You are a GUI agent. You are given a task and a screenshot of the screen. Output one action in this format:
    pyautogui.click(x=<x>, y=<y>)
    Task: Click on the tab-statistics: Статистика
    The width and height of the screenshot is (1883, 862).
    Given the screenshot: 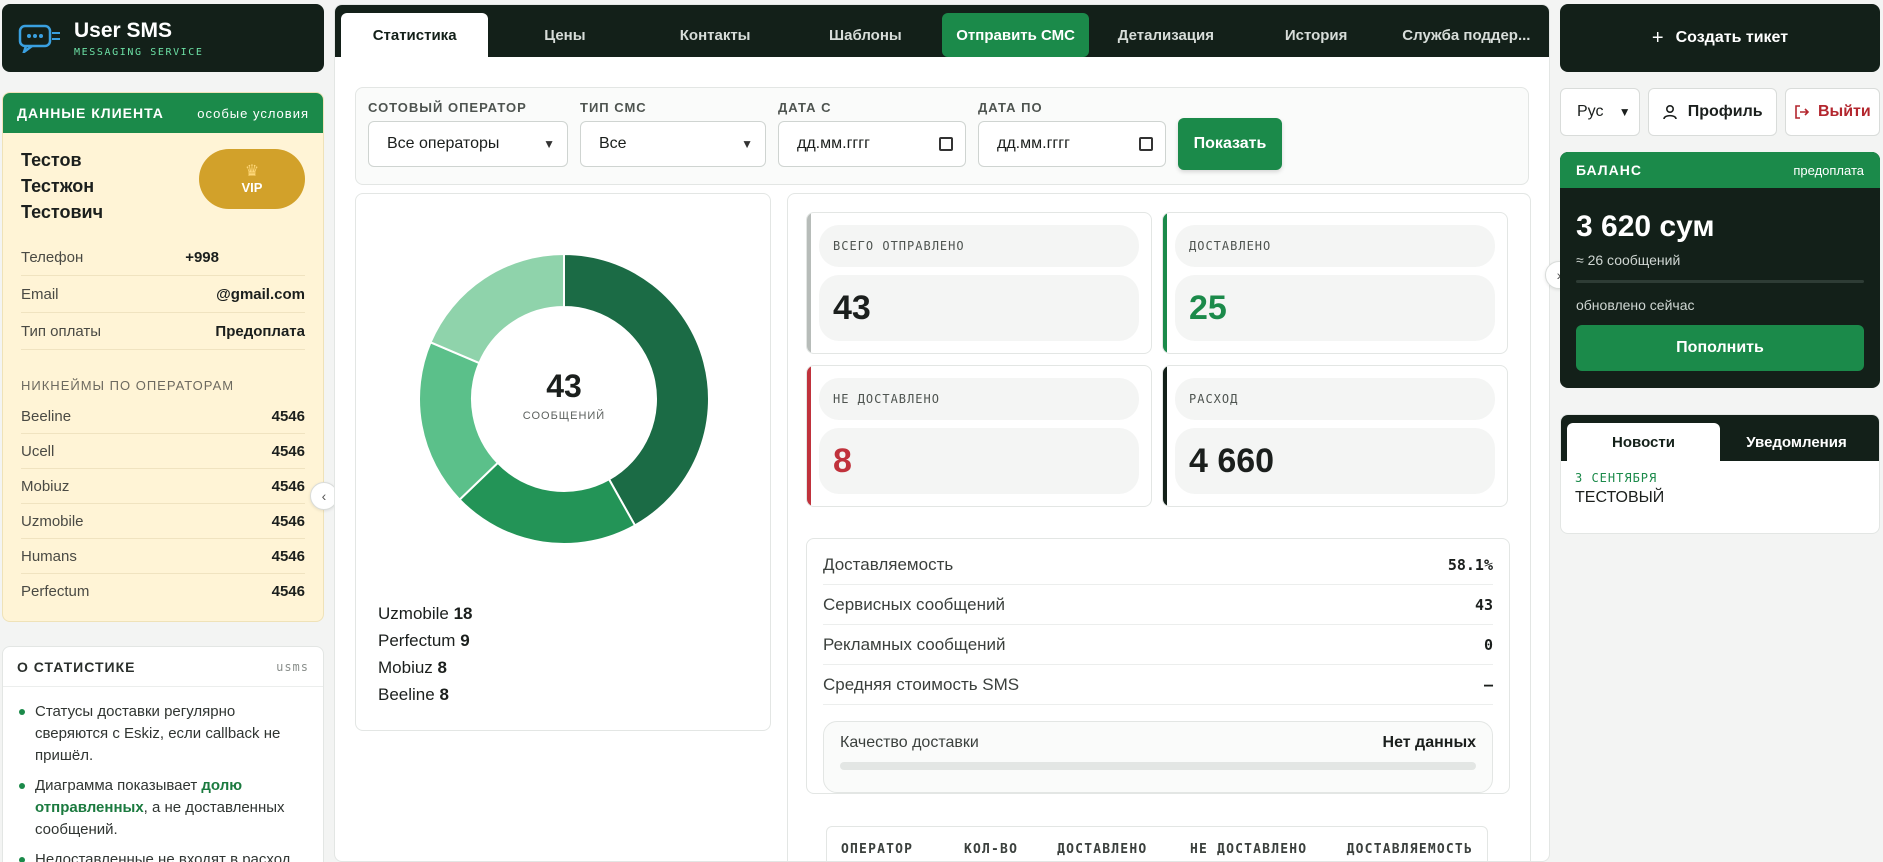 What is the action you would take?
    pyautogui.click(x=415, y=35)
    